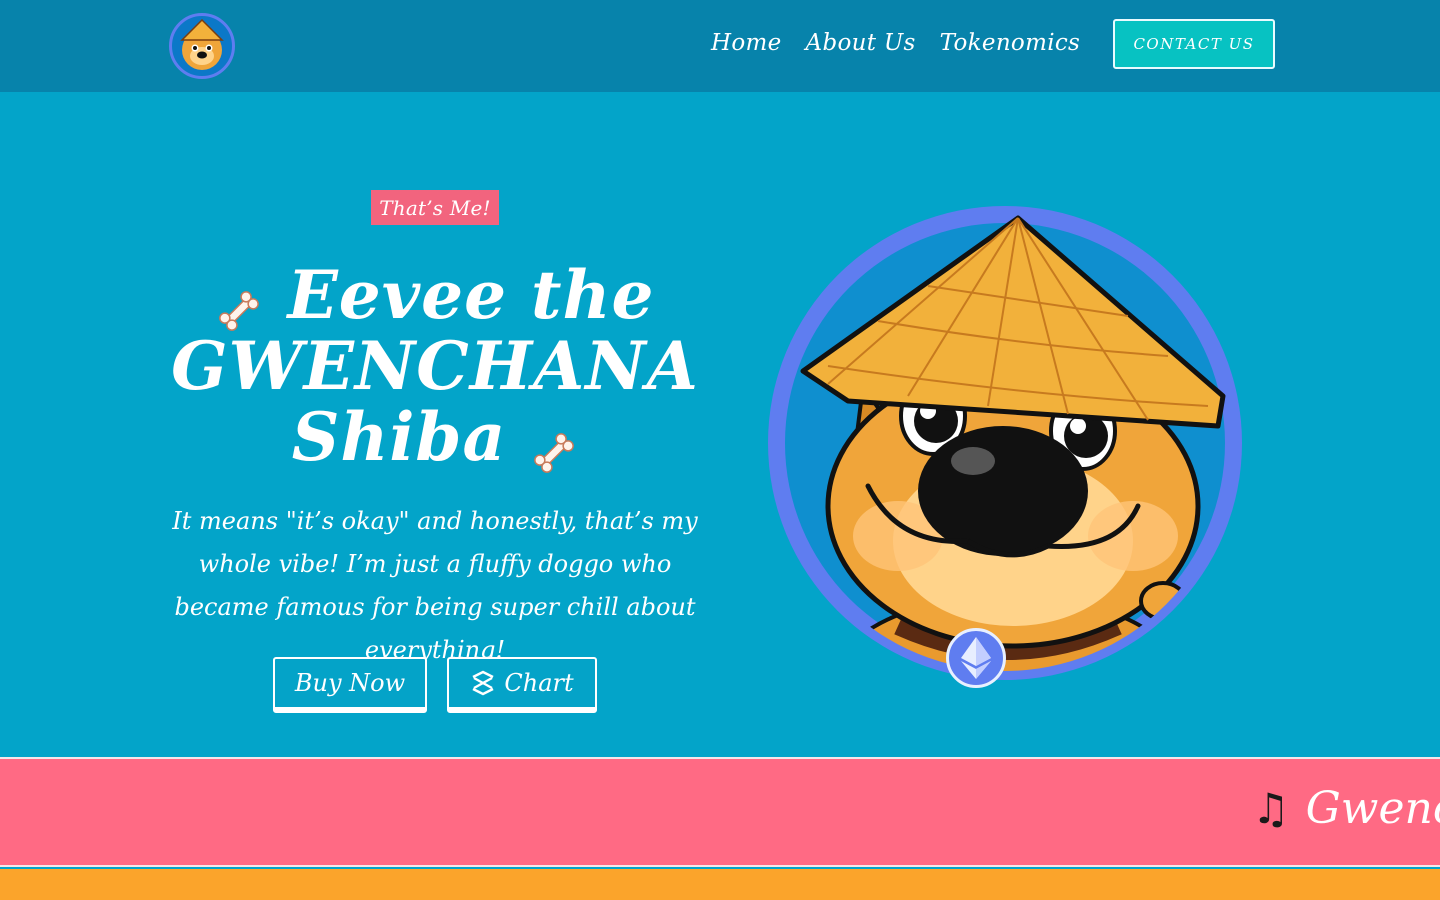  I want to click on main-nav: Home About Us Tokenomics, so click(895, 43).